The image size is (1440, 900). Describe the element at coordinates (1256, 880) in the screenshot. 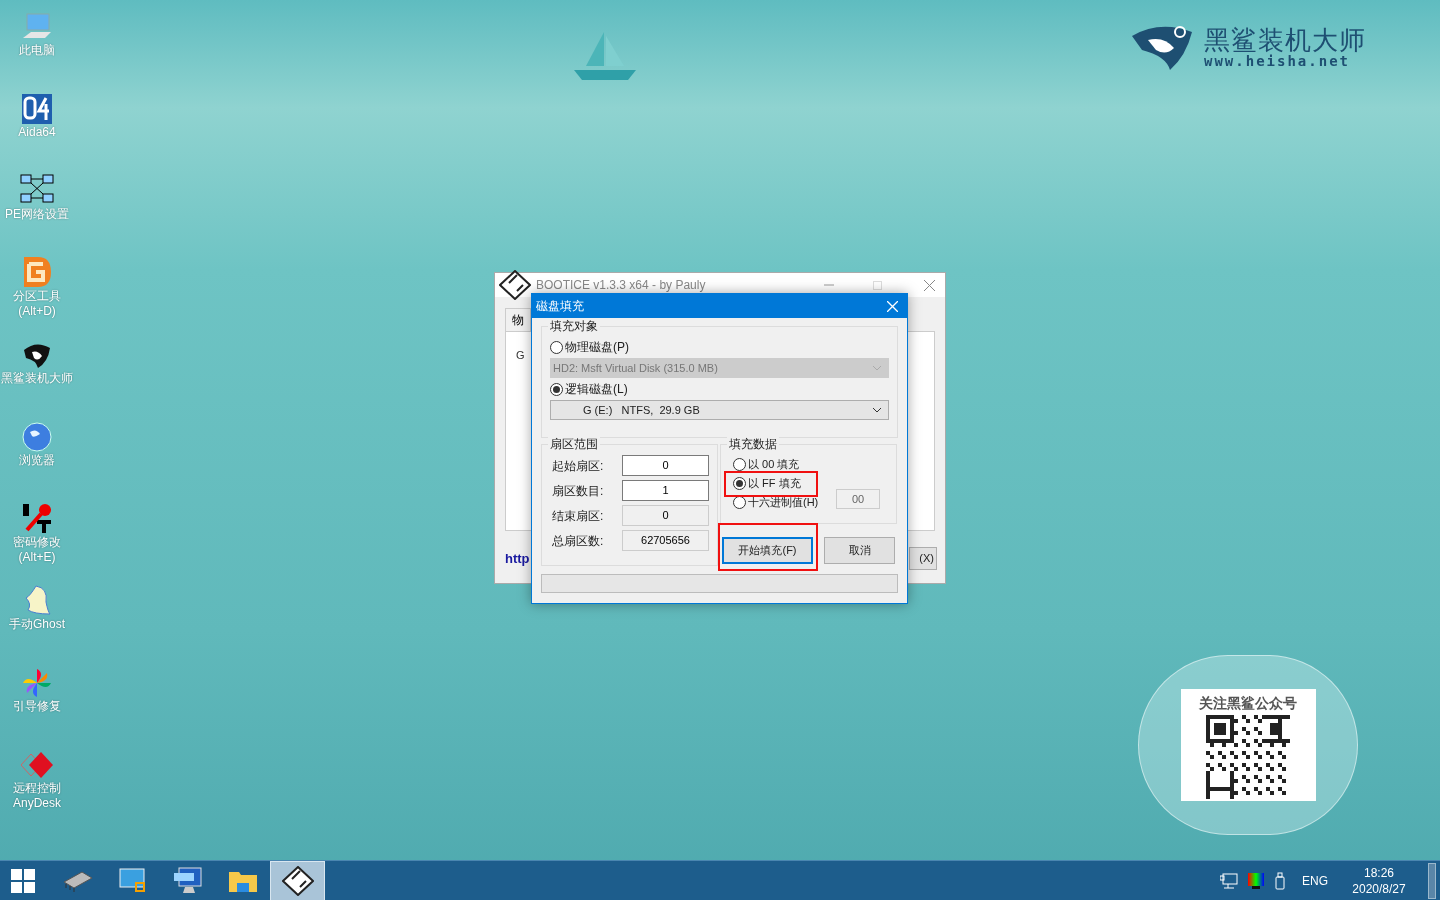

I see `color-monitor-icon` at that location.